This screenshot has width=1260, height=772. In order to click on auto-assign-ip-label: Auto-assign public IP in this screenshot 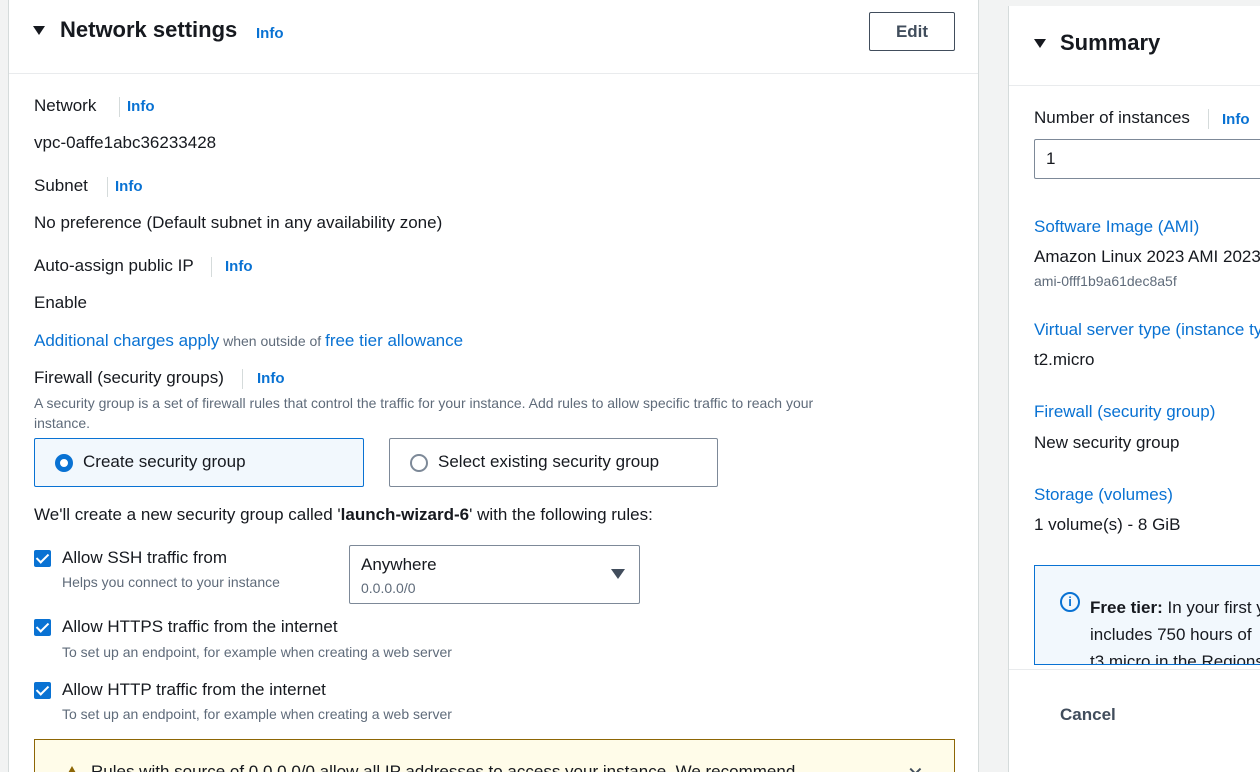, I will do `click(114, 265)`.